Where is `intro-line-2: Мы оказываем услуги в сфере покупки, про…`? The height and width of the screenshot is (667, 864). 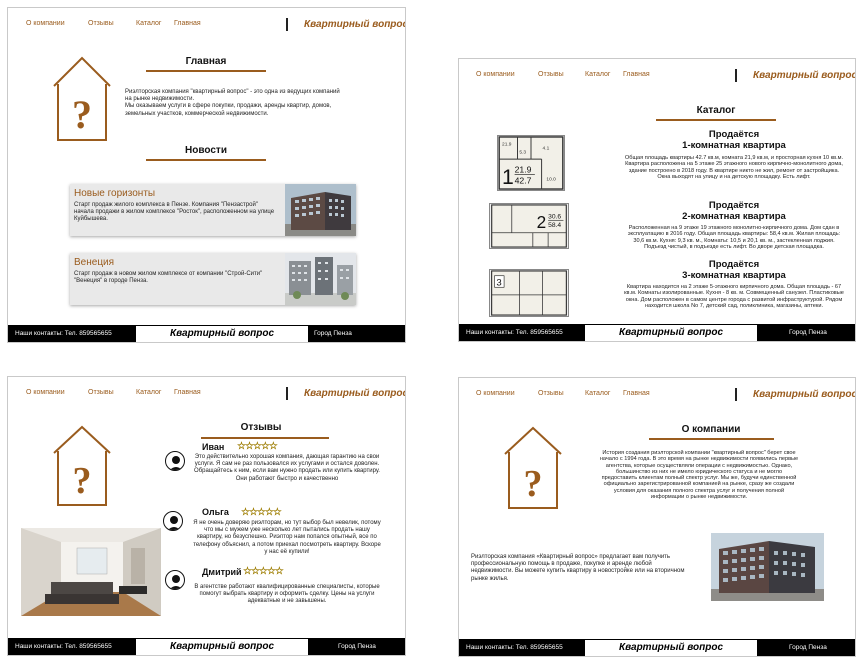
intro-line-2: Мы оказываем услуги в сфере покупки, про… is located at coordinates (228, 110).